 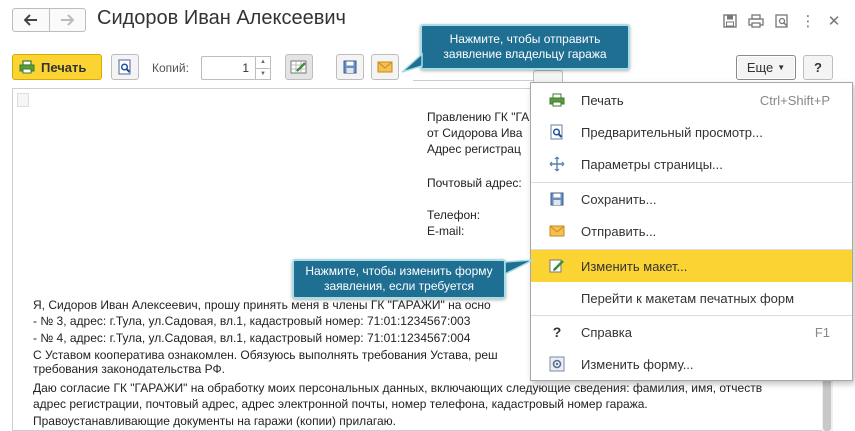 What do you see at coordinates (170, 68) in the screenshot?
I see `copies-label: Копий:` at bounding box center [170, 68].